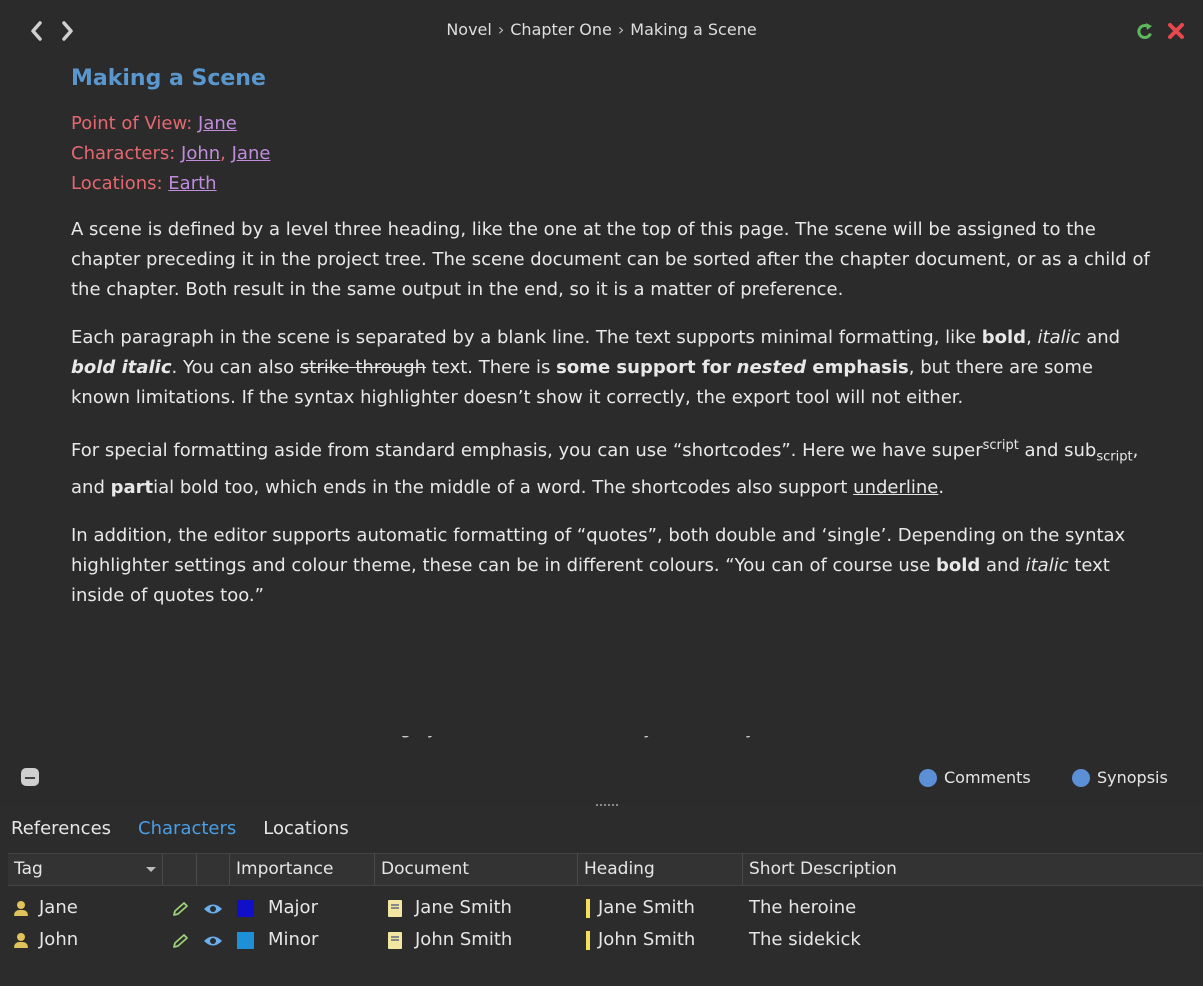 Image resolution: width=1203 pixels, height=986 pixels. What do you see at coordinates (235, 367) in the screenshot?
I see `text: . You can also` at bounding box center [235, 367].